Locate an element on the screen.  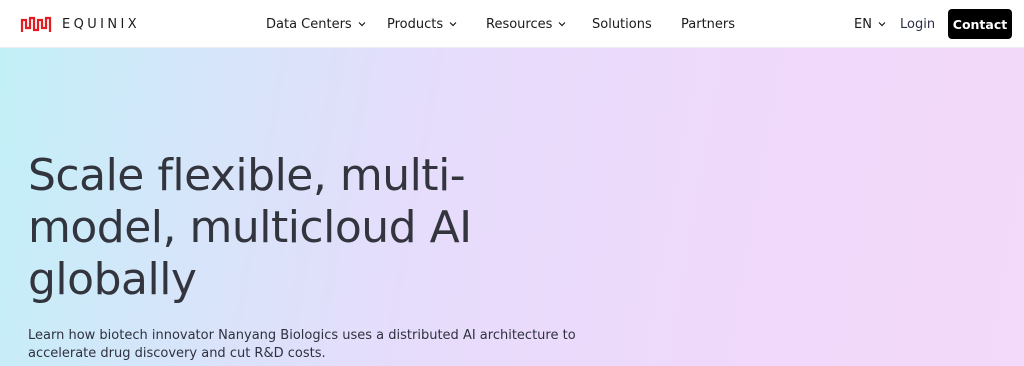
contact-button: Contact is located at coordinates (980, 24).